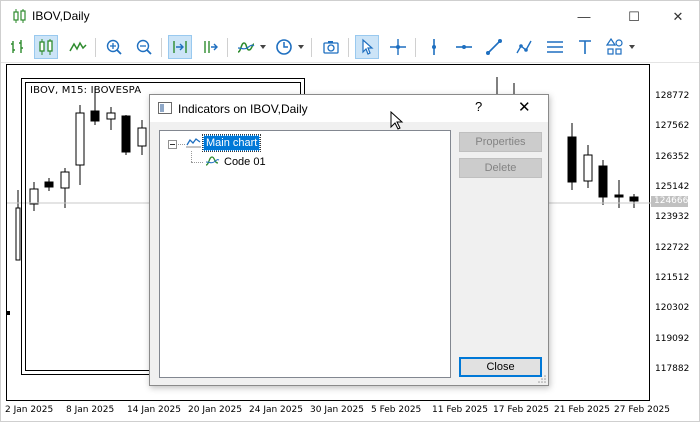  I want to click on channel-button, so click(555, 47).